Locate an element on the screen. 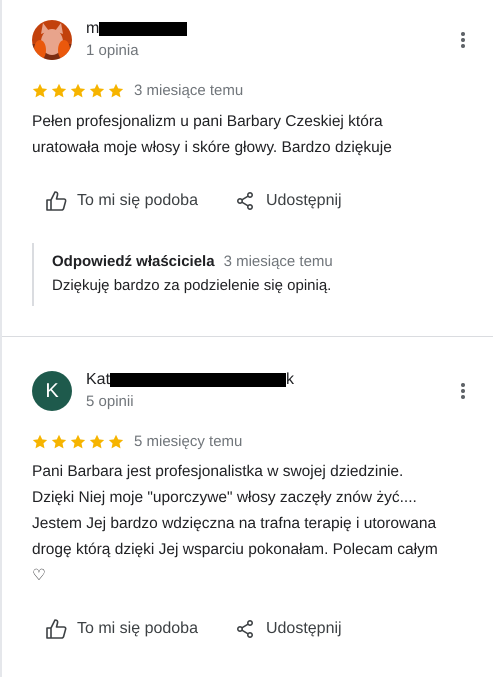 This screenshot has height=677, width=493. owner-reply-title: Odpowiedź właściciela is located at coordinates (133, 262).